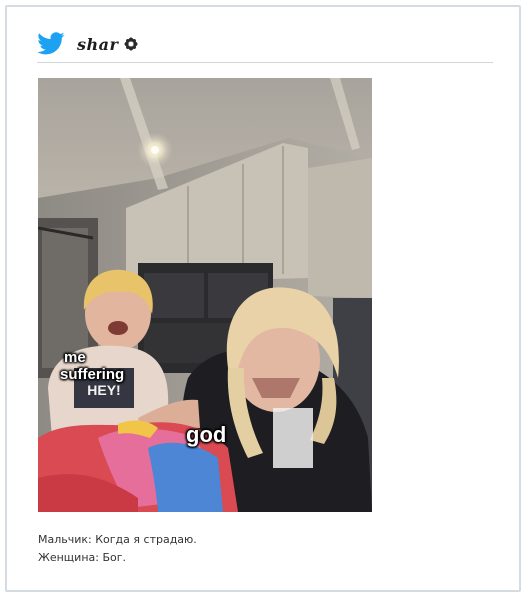 Image resolution: width=530 pixels, height=602 pixels. I want to click on tweet-header: shar, so click(87, 44).